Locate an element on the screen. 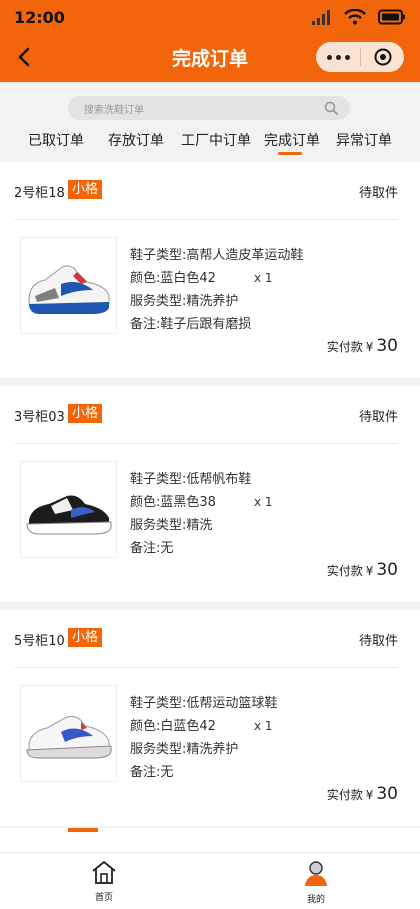 Image resolution: width=420 pixels, height=909 pixels. tab-completed: 完成订单 is located at coordinates (292, 140).